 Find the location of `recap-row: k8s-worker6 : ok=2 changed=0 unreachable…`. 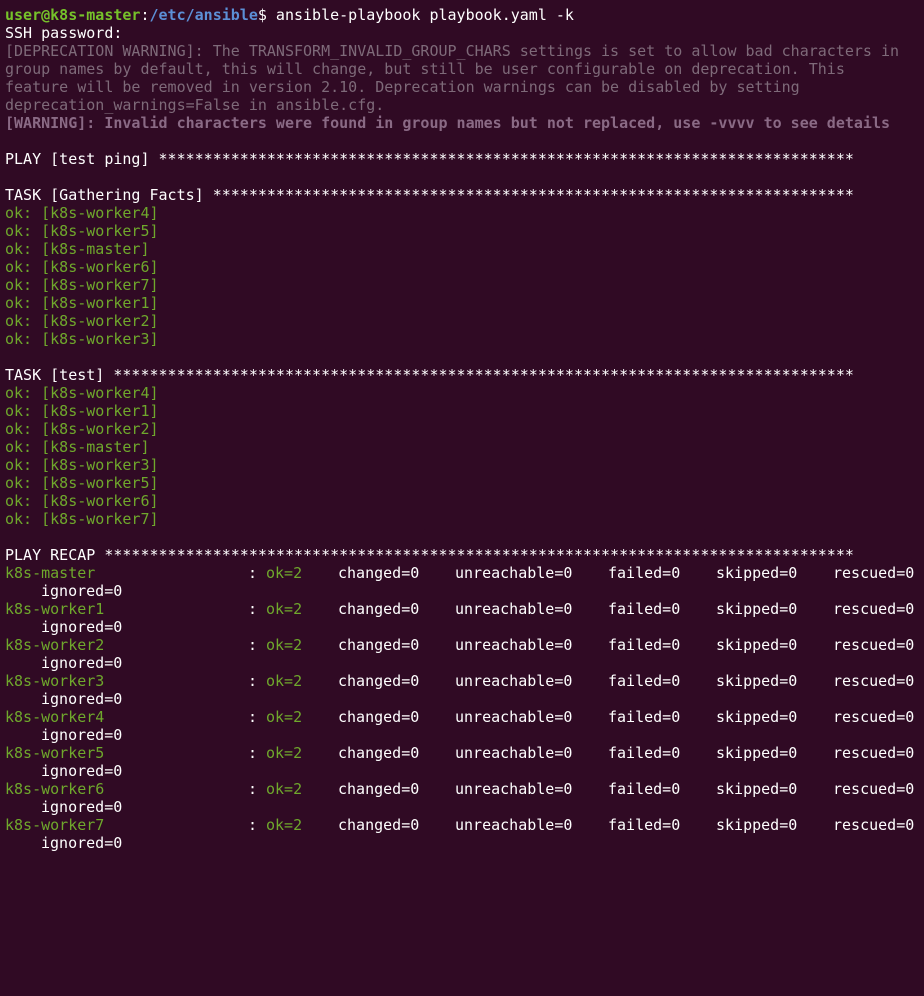

recap-row: k8s-worker6 : ok=2 changed=0 unreachable… is located at coordinates (464, 789).